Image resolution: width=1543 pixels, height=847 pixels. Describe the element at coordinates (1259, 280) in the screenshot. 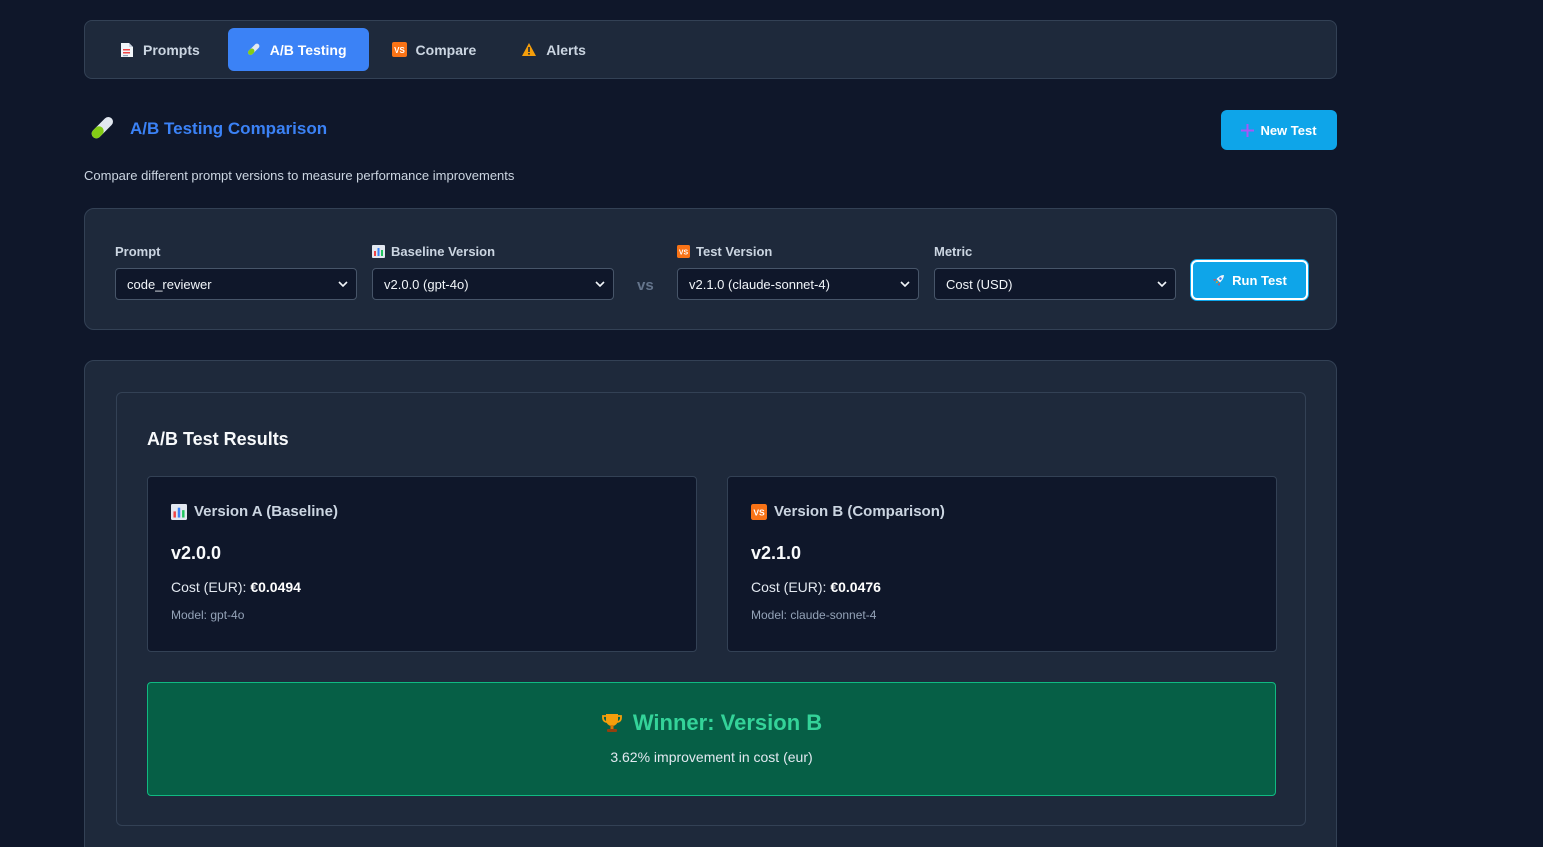

I see `run-test-label: Run Test` at that location.